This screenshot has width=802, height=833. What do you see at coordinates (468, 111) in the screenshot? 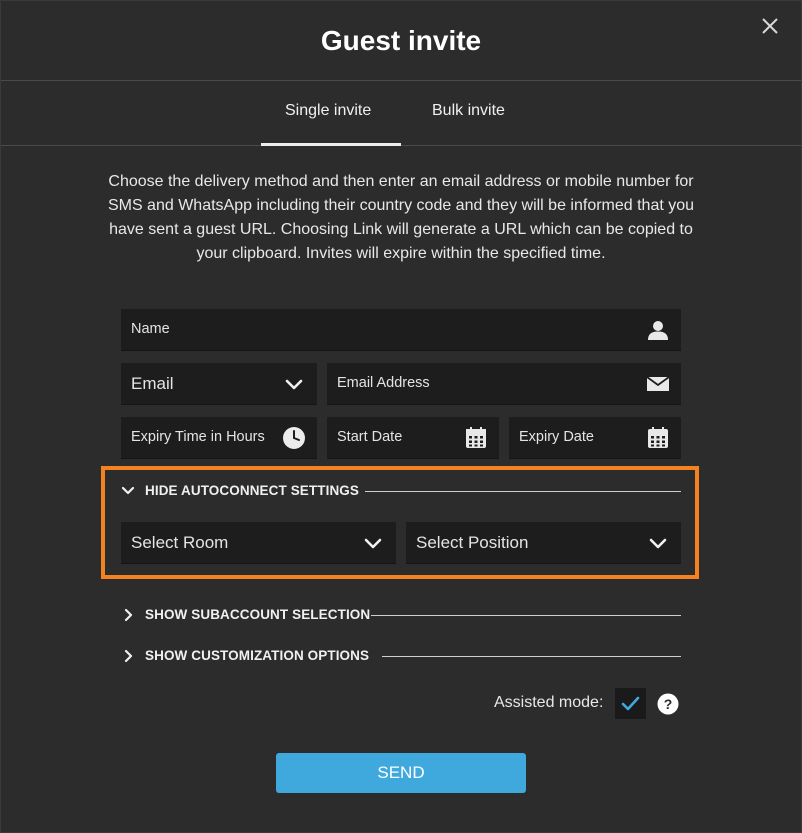
I see `tab-bulk-invite: Bulk invite` at bounding box center [468, 111].